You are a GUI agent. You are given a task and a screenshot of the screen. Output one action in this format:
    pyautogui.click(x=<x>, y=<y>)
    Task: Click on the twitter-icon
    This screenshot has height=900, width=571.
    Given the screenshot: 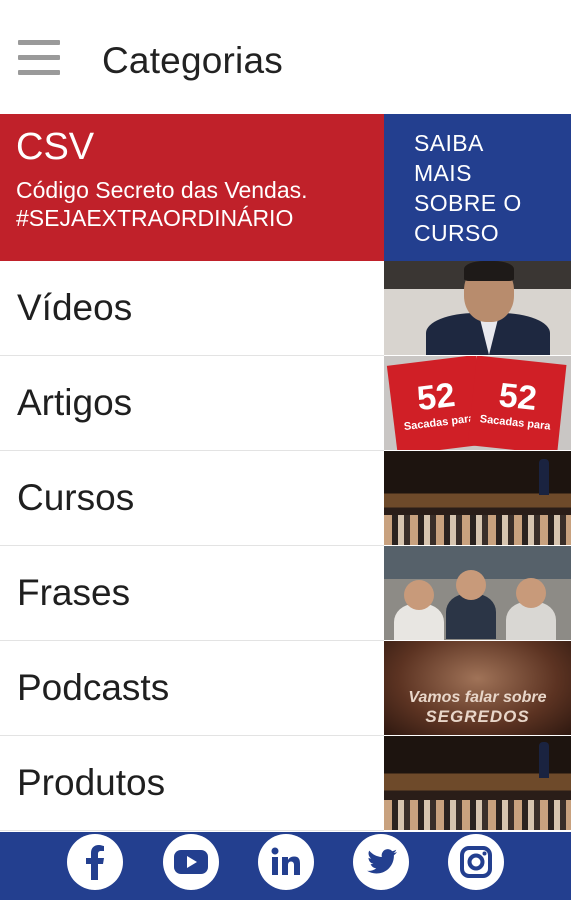 What is the action you would take?
    pyautogui.click(x=381, y=862)
    